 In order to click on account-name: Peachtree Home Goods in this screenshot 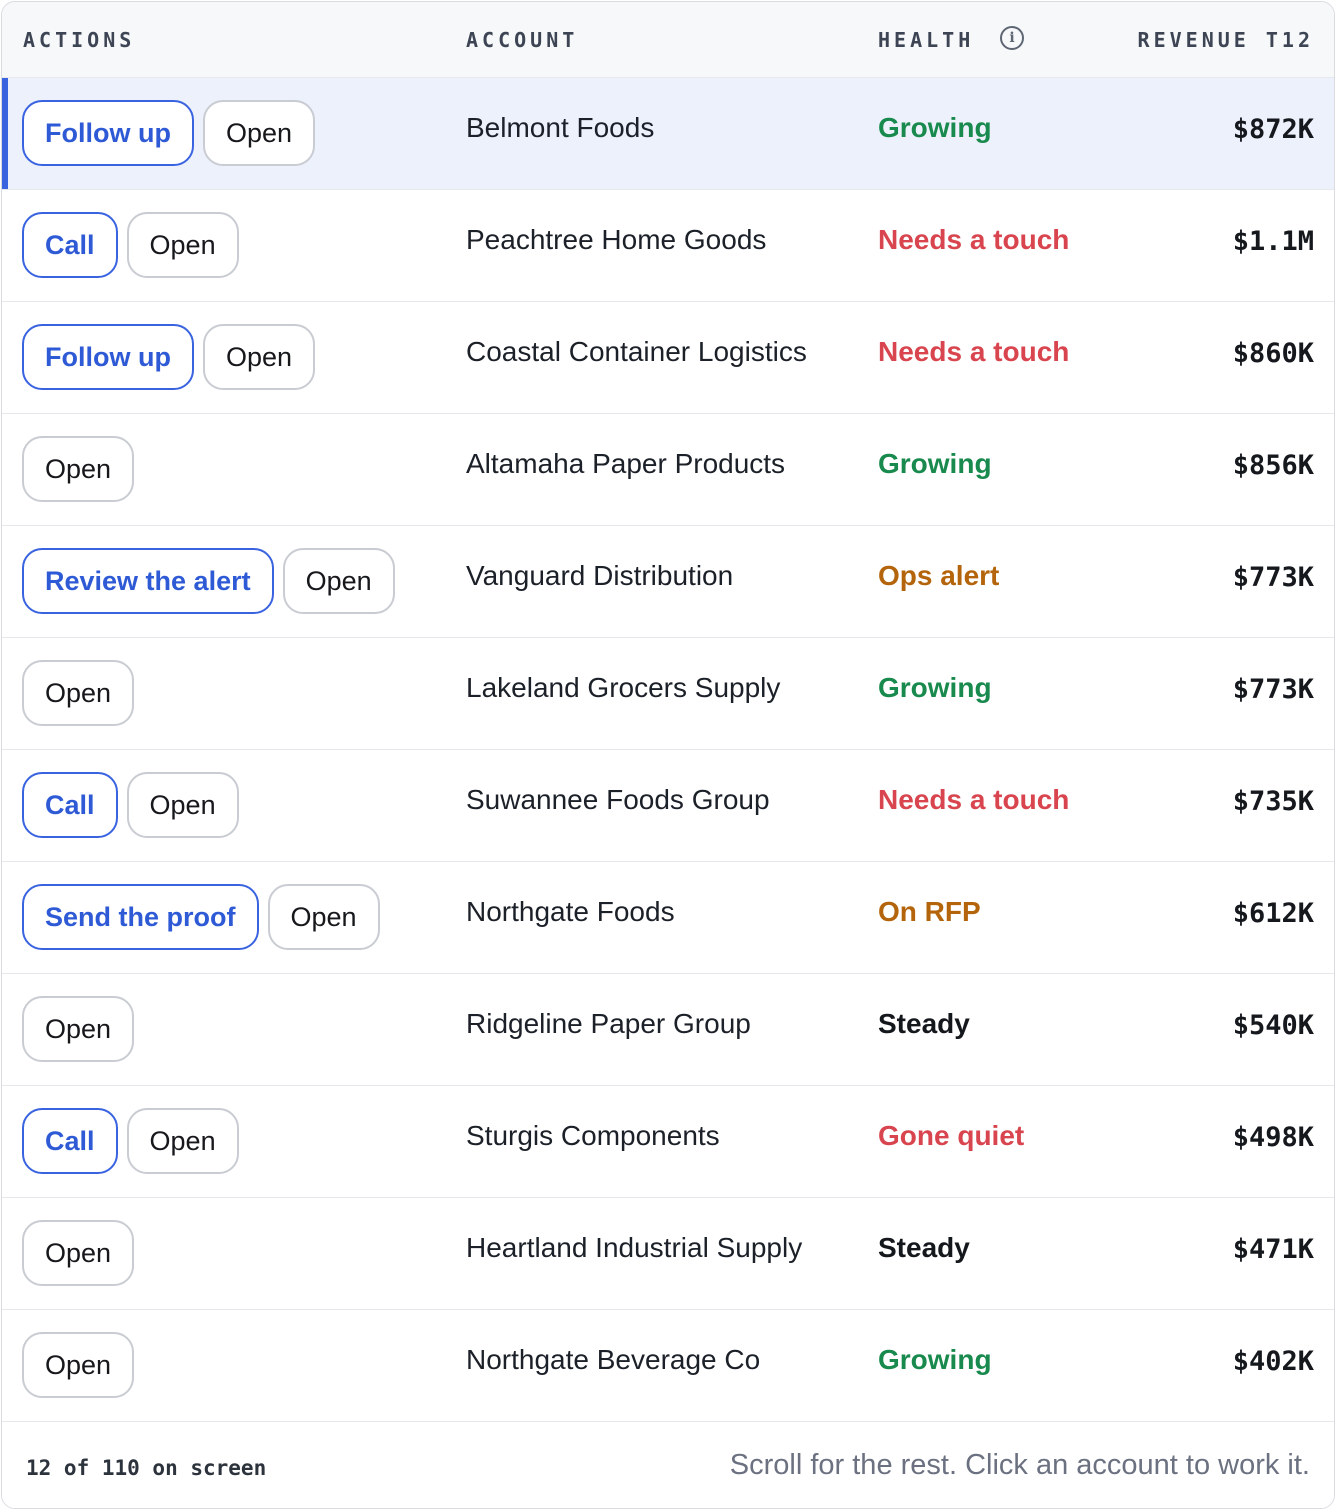, I will do `click(616, 240)`.